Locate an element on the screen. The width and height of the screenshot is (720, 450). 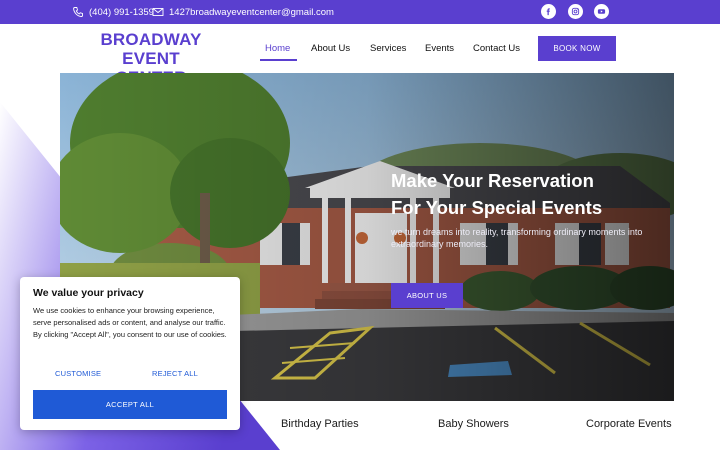
hero-title-line-2: For Your Special Events is located at coordinates (497, 207).